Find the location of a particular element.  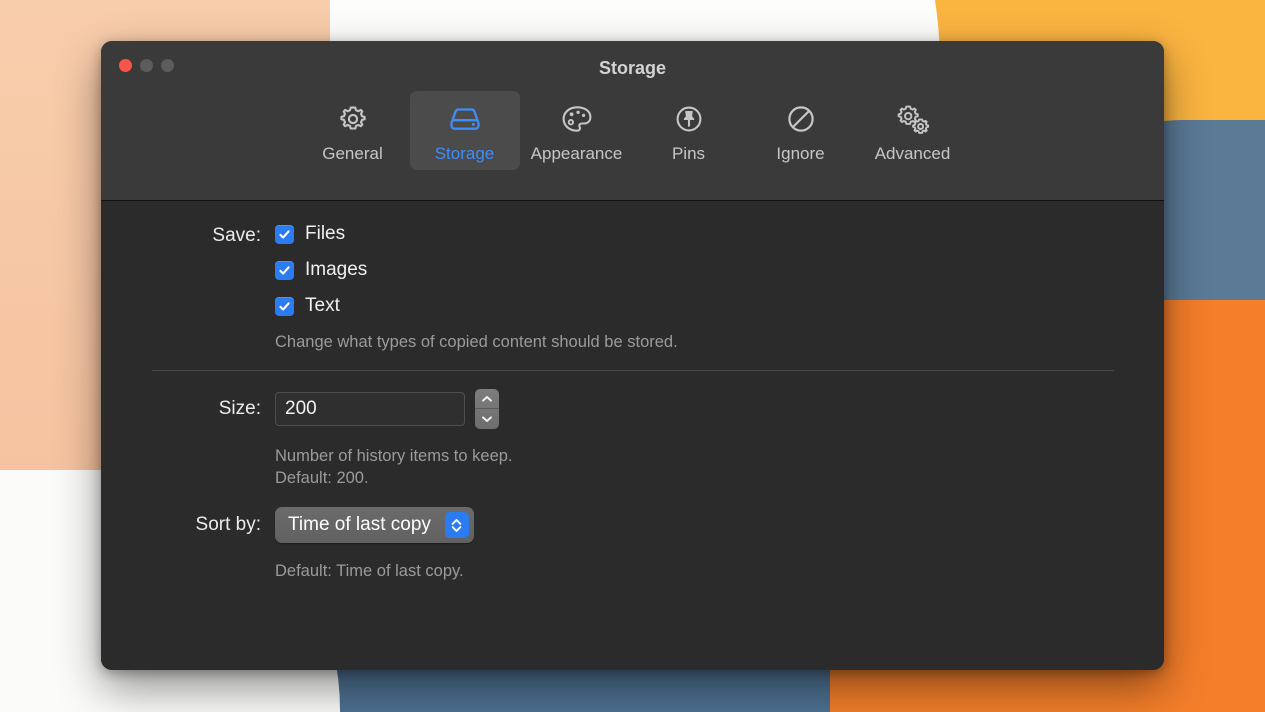

tab-storage-label: Storage is located at coordinates (464, 153).